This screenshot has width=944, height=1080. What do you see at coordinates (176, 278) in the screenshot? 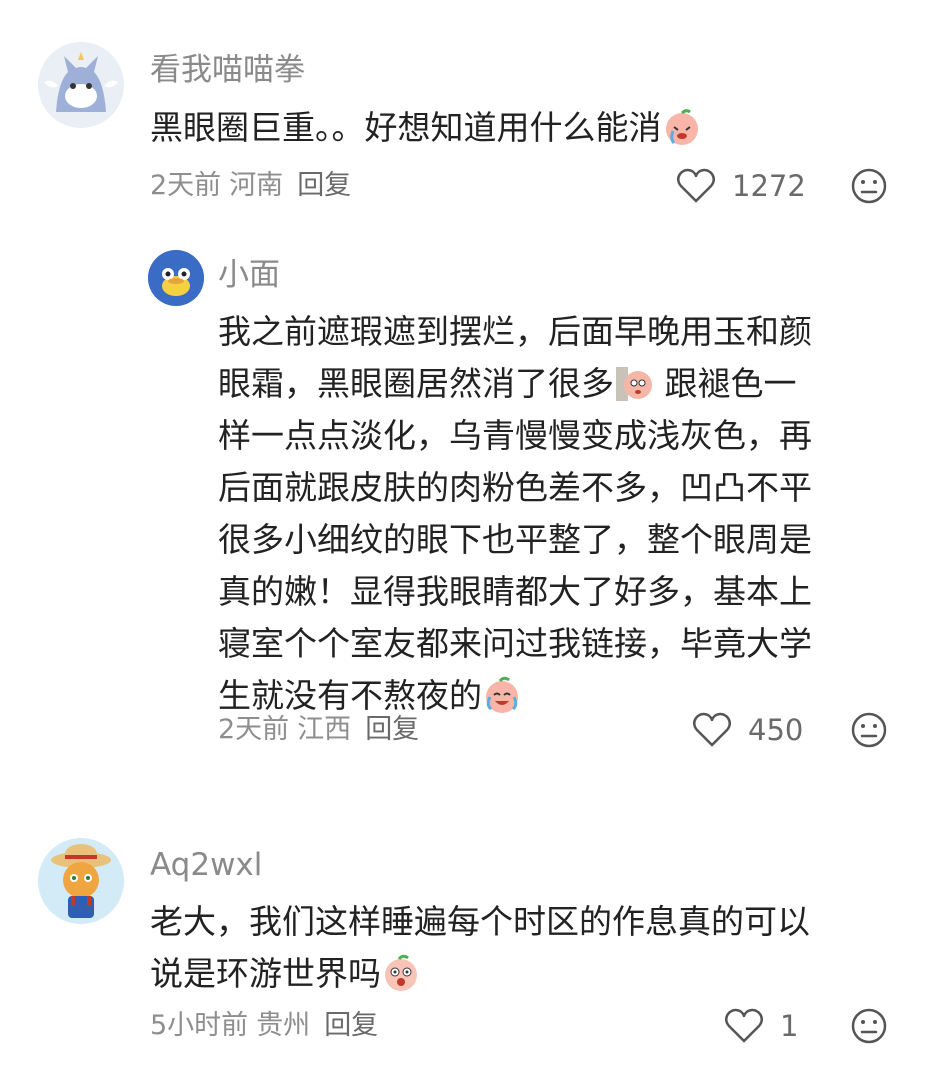
I see `duck-avatar` at bounding box center [176, 278].